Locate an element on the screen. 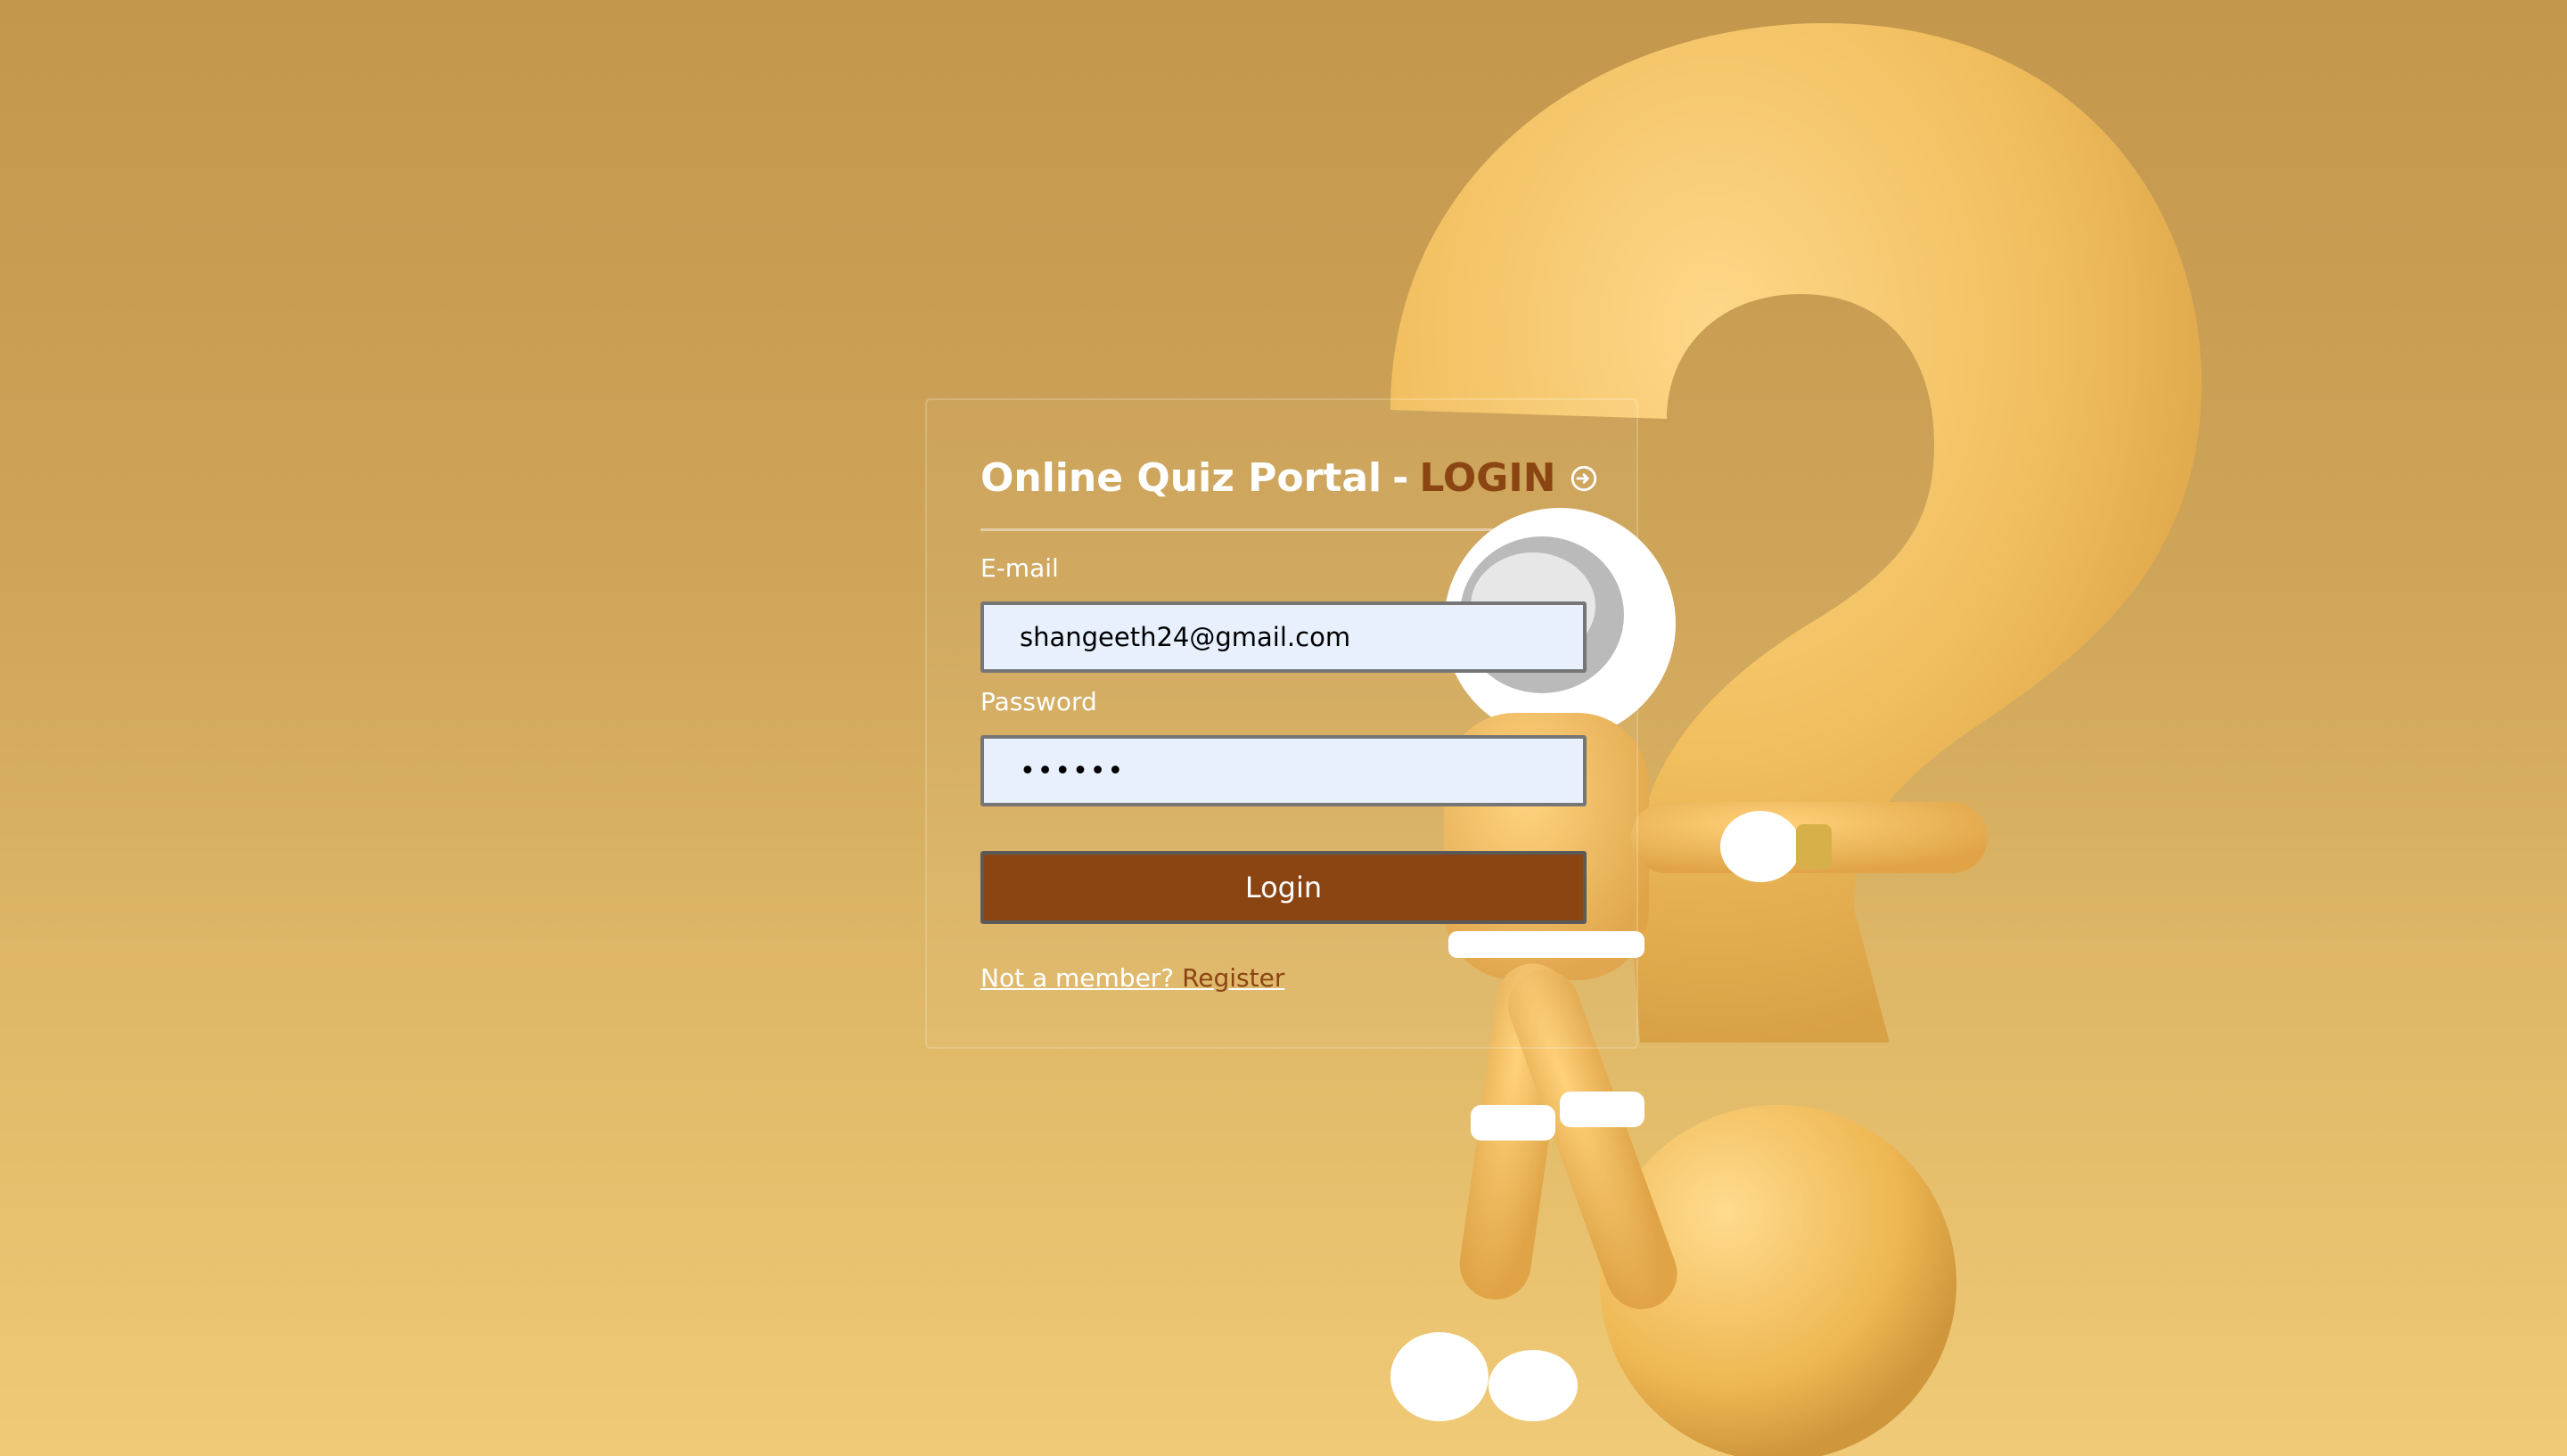  title-main: Online Quiz Portal is located at coordinates (1181, 478).